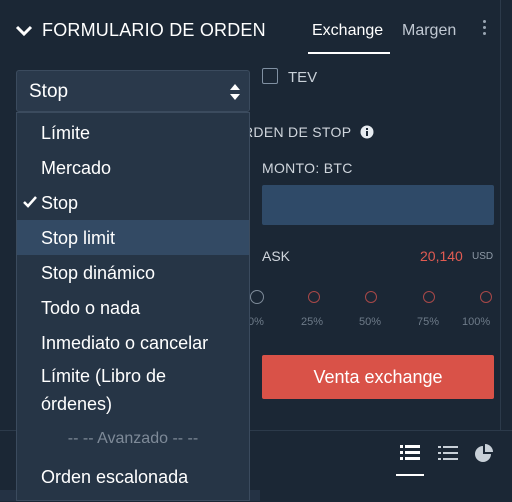  What do you see at coordinates (484, 453) in the screenshot?
I see `pie-chart-icon` at bounding box center [484, 453].